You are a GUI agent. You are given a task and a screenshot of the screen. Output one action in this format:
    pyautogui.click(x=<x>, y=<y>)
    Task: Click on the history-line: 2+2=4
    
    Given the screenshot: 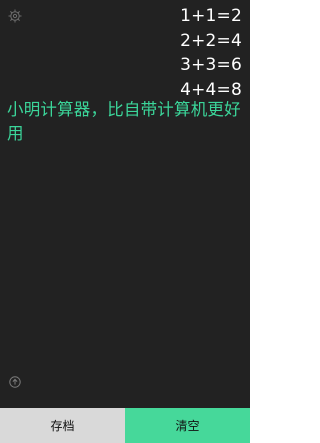 What is the action you would take?
    pyautogui.click(x=211, y=40)
    